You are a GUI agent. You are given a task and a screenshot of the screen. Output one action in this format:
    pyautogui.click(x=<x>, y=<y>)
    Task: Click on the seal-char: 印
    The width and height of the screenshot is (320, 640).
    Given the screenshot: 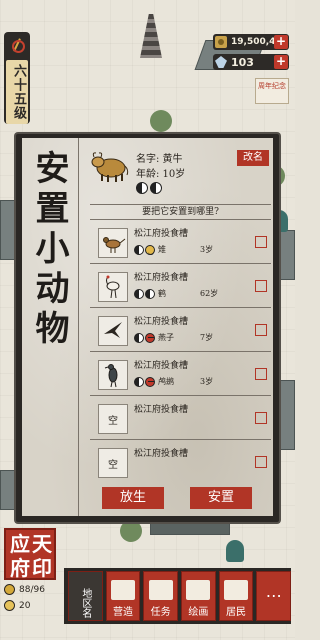 What is the action you would take?
    pyautogui.click(x=42, y=568)
    